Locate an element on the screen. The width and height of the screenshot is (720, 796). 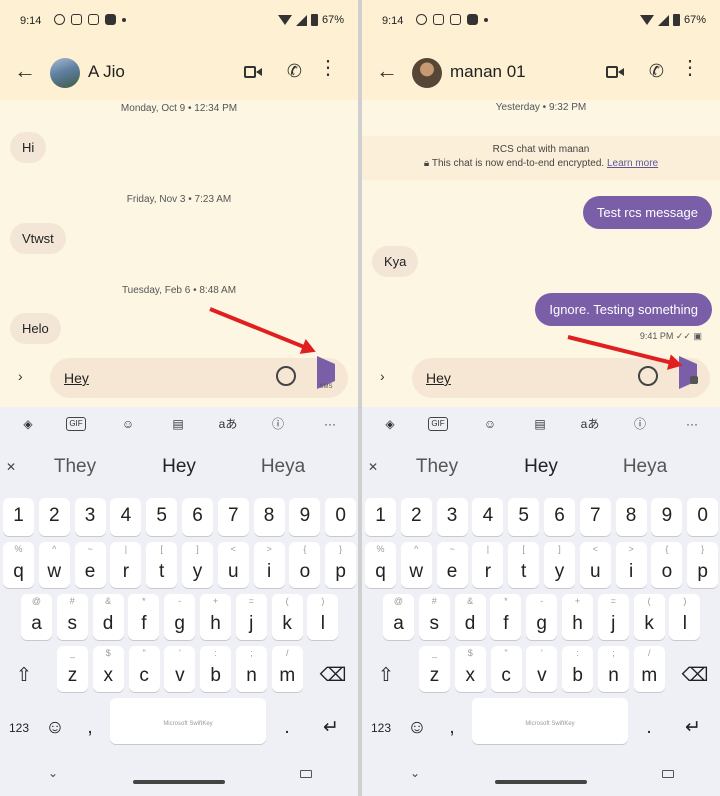
emoji-icon is located at coordinates (648, 376).